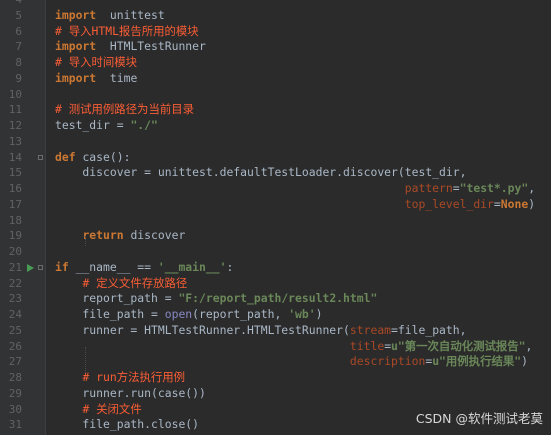  I want to click on code-line: 22 # 定义文件存放路径, so click(275, 284).